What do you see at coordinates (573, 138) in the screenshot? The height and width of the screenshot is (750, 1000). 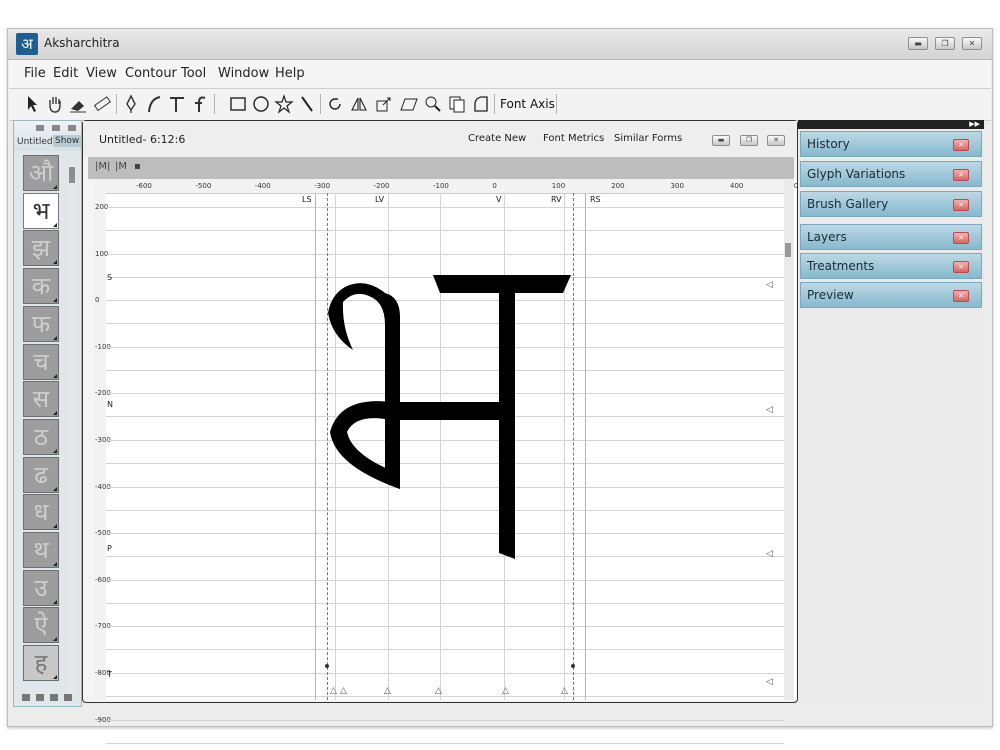 I see `font-metrics-link: Font Metrics` at bounding box center [573, 138].